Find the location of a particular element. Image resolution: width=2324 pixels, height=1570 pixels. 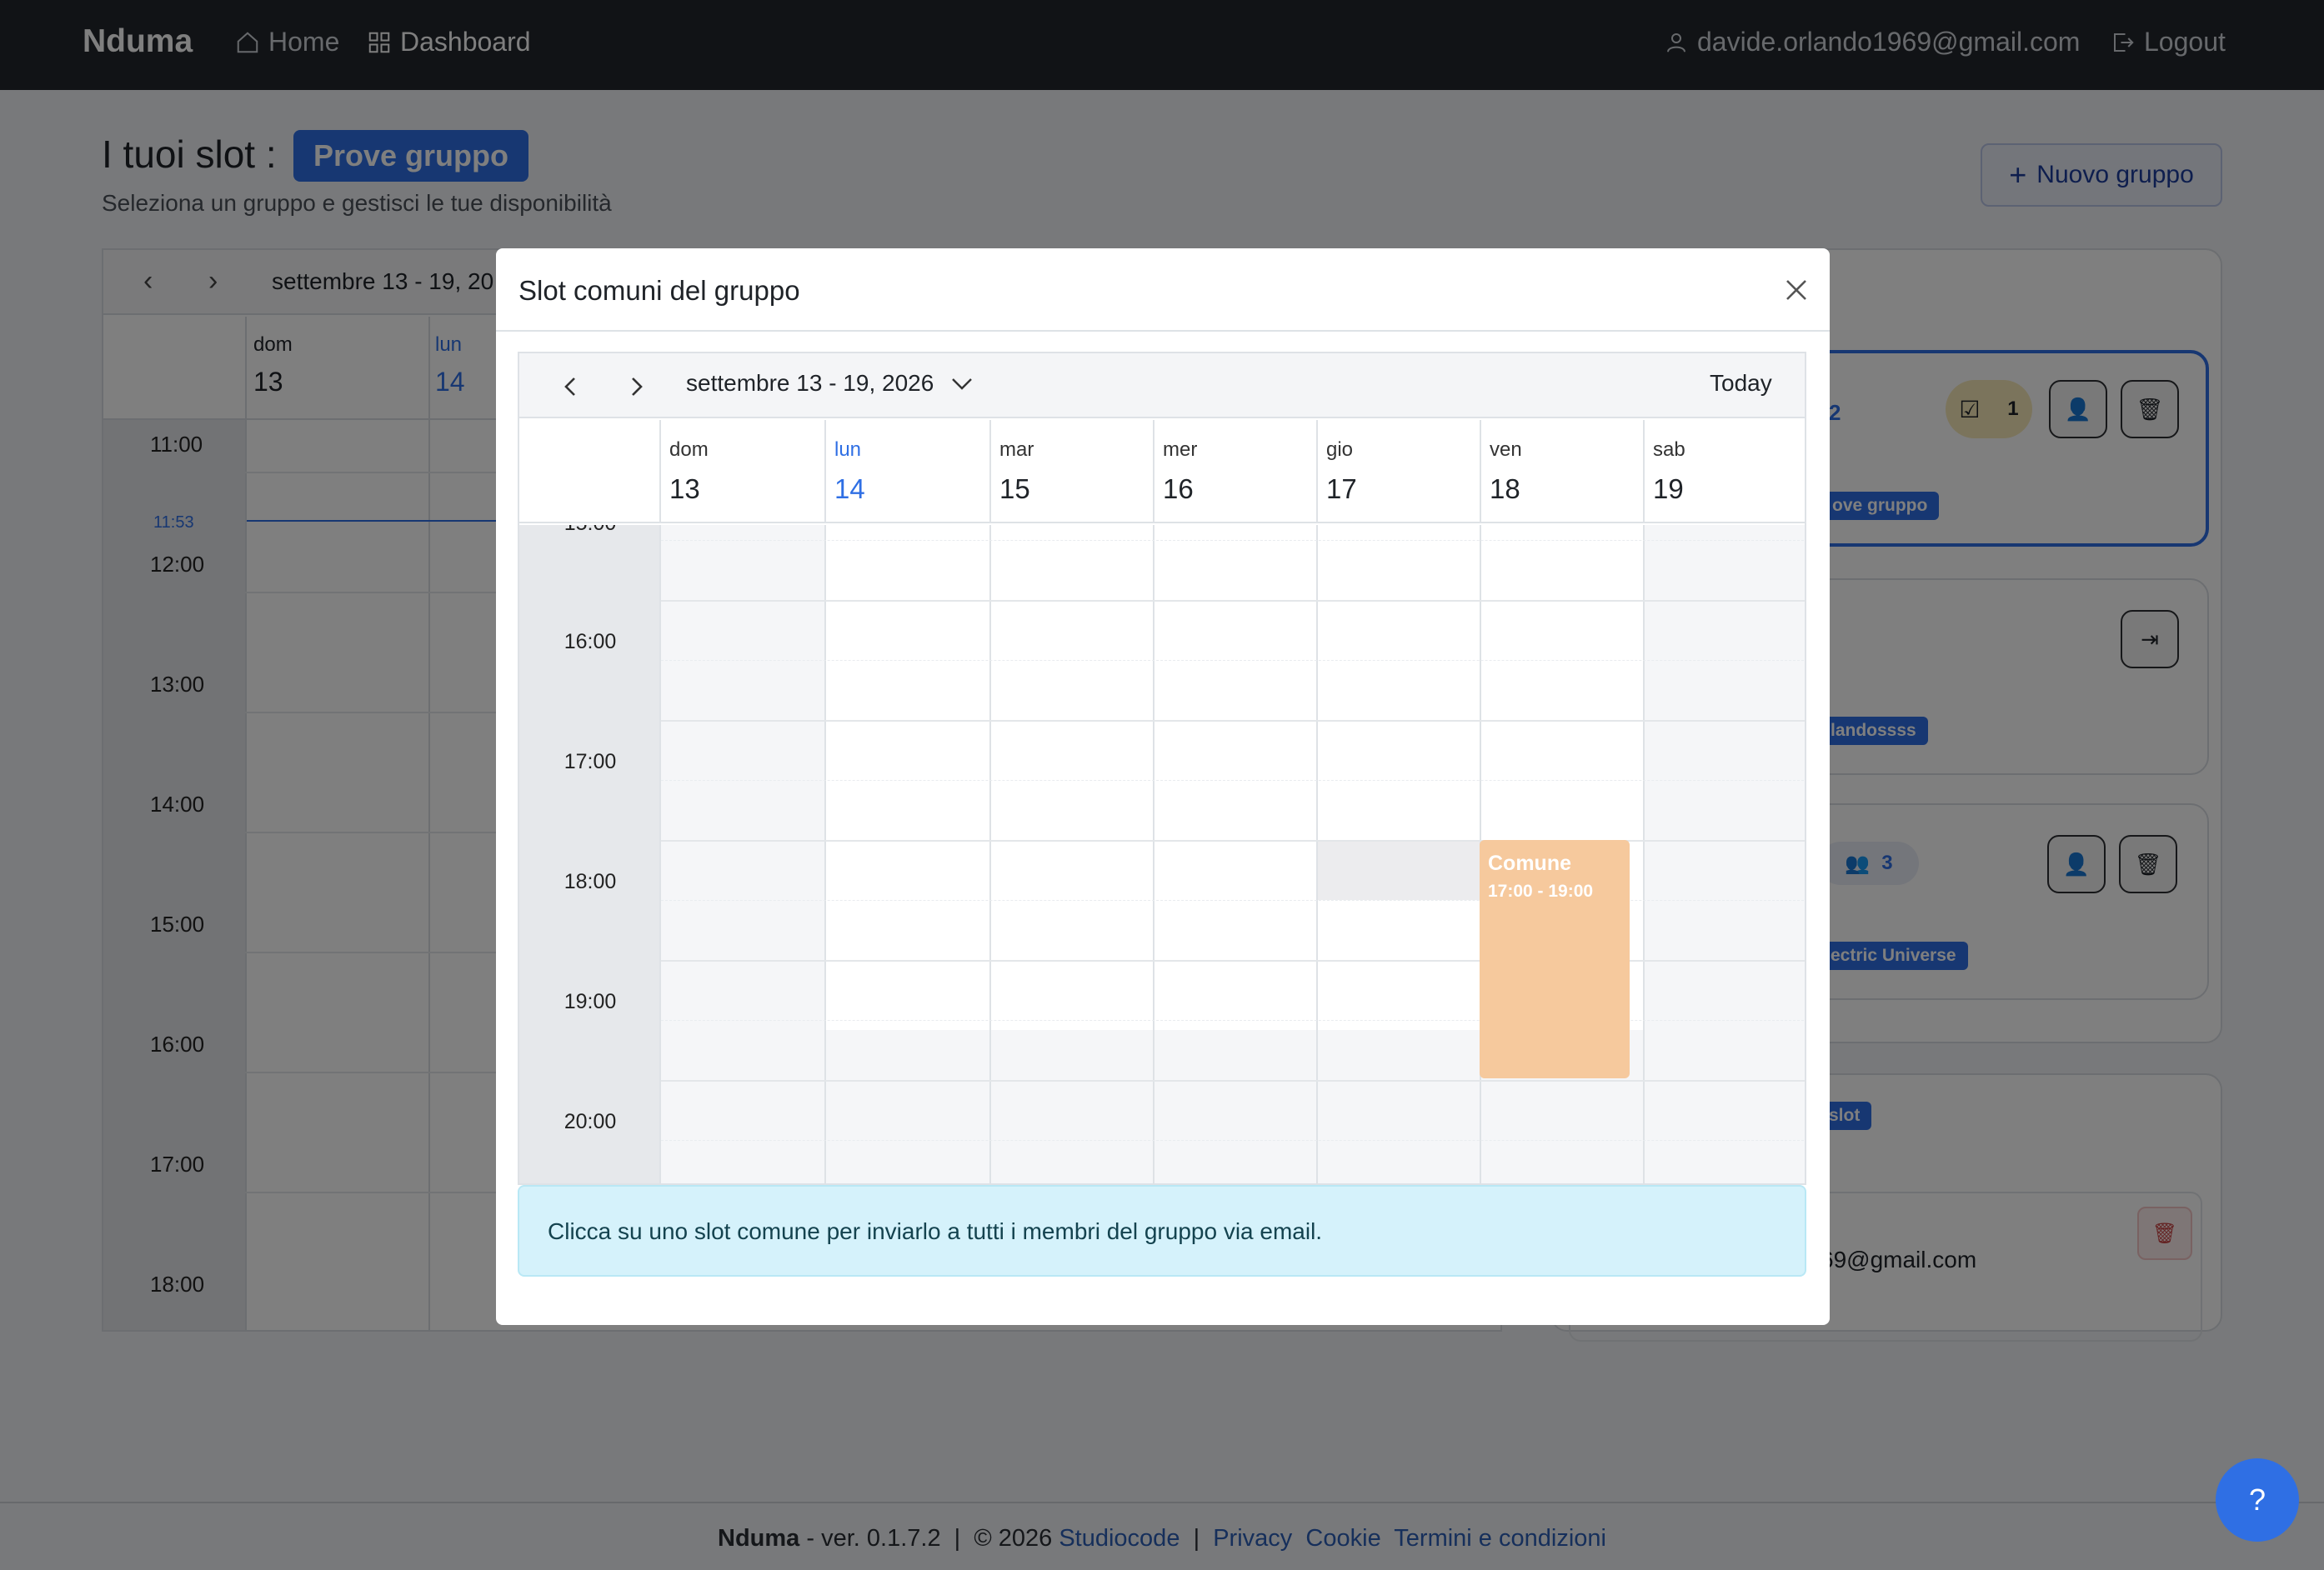

day-name: ven is located at coordinates (1506, 449).